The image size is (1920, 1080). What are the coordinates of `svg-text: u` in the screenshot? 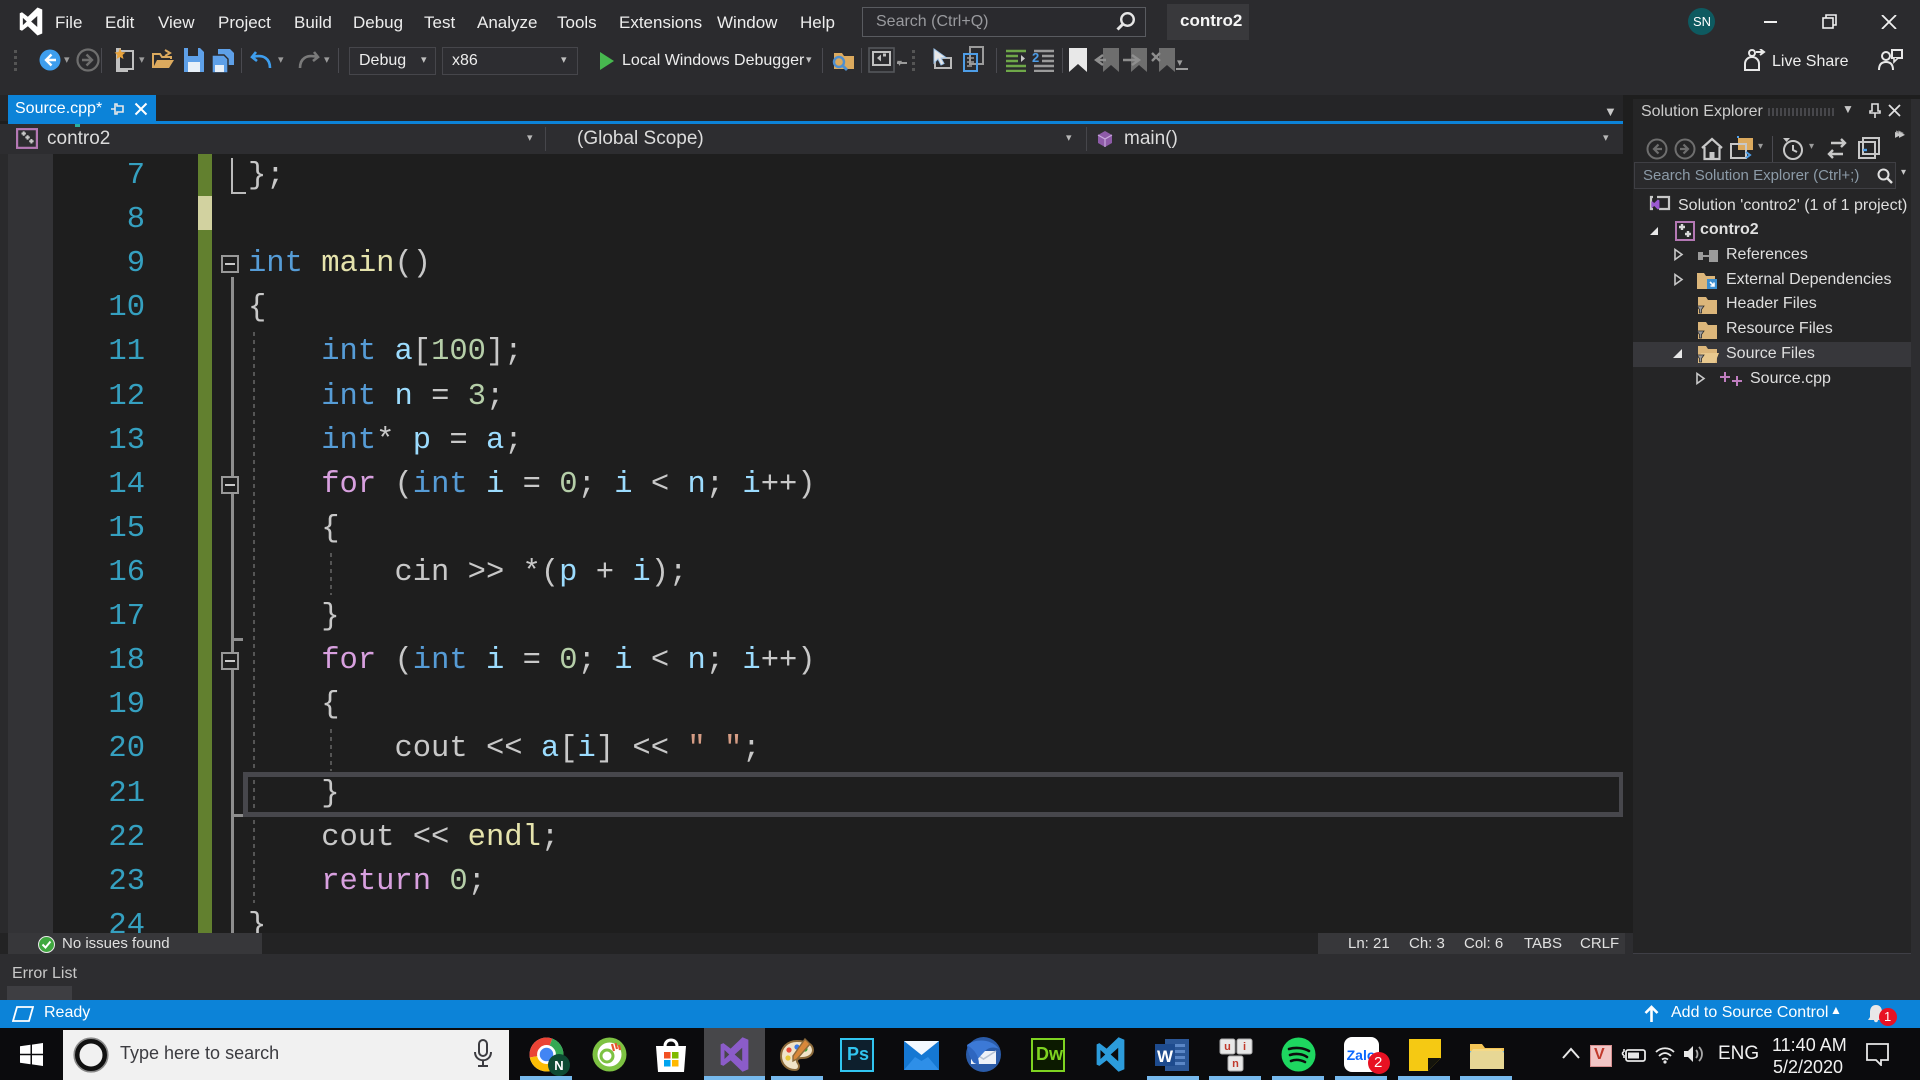 It's located at (1227, 1047).